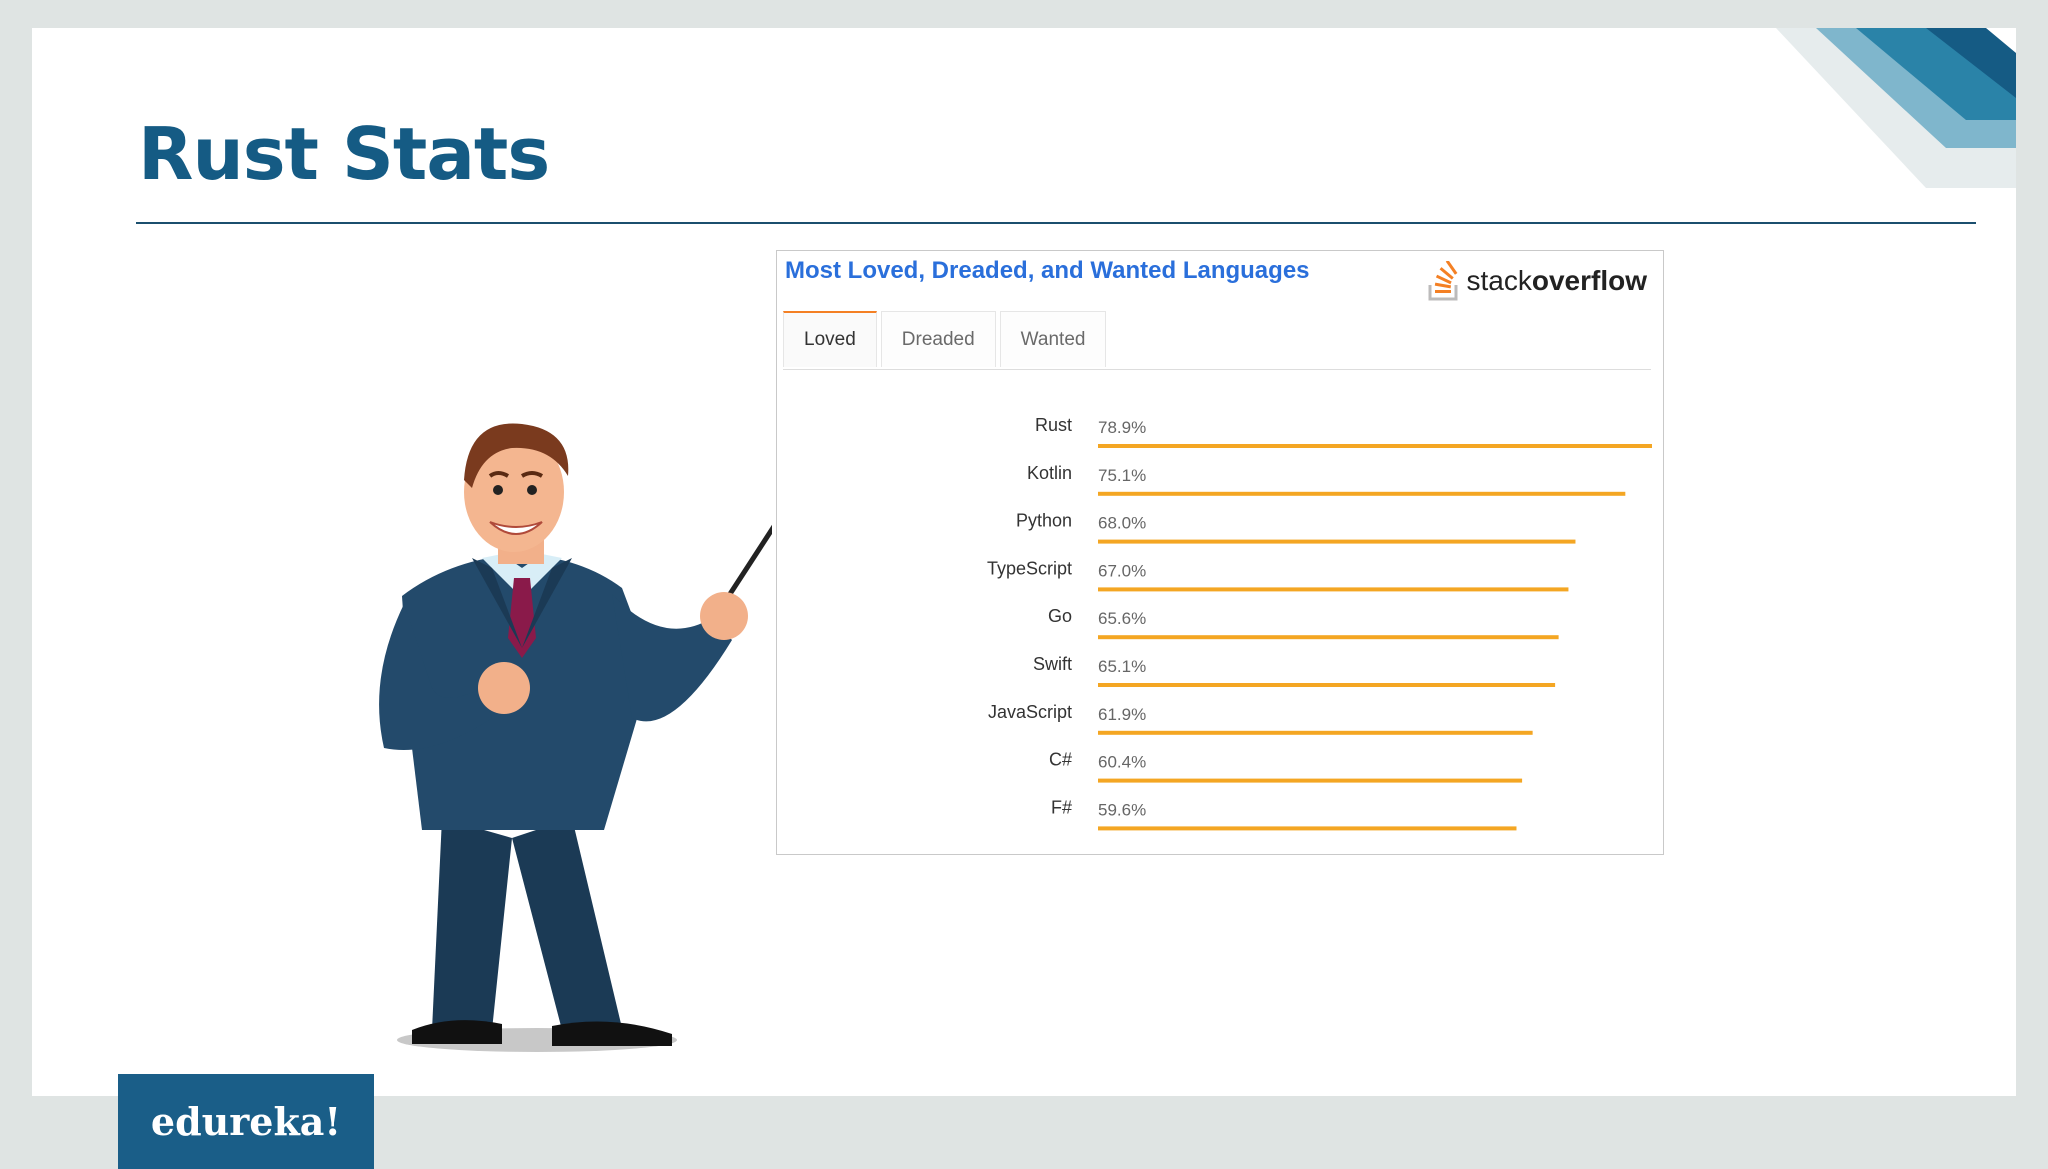  I want to click on value-label-csharp: 60.4%, so click(1122, 762).